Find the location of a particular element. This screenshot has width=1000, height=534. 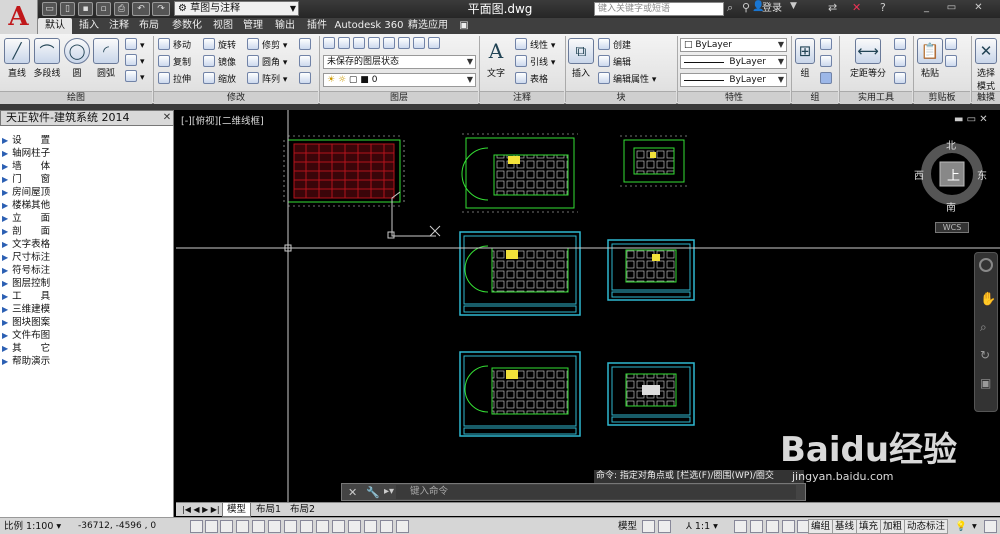

lightbulb-icon: 💡 is located at coordinates (961, 526).